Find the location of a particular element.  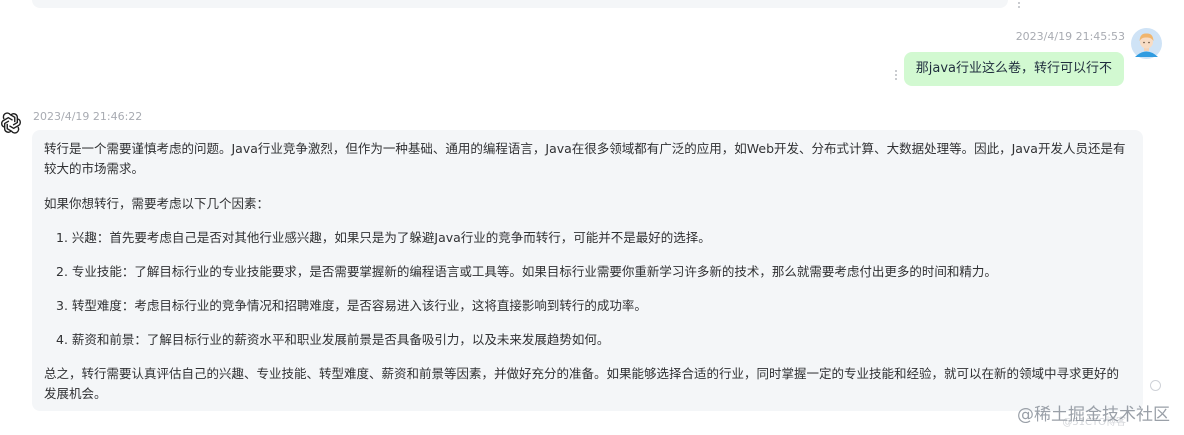

assistant-message-timestamp: 2023/4/19 21:46:22 is located at coordinates (88, 116).